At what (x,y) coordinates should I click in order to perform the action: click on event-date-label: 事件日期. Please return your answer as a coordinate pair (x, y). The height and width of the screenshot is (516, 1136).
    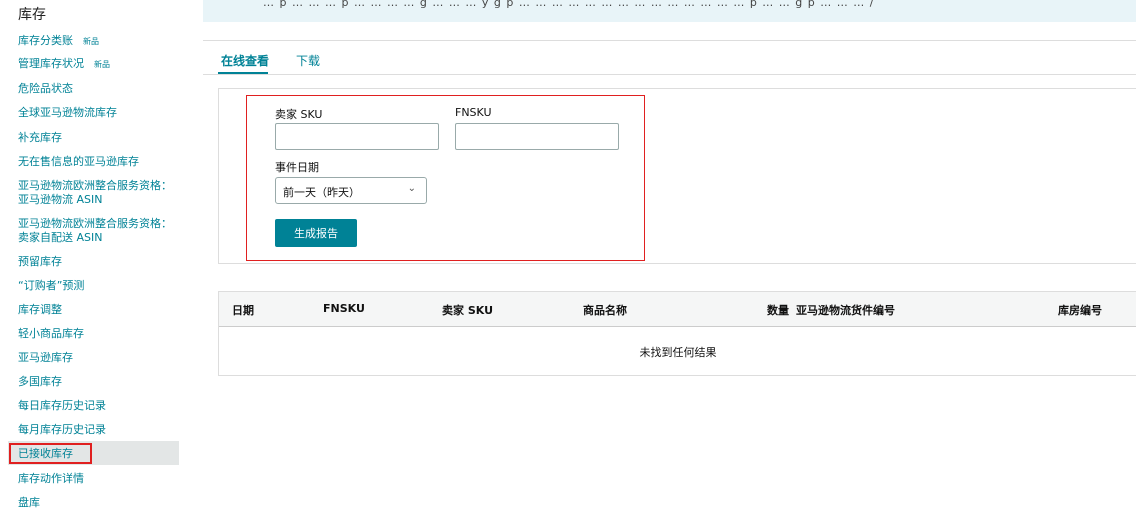
    Looking at the image, I should click on (297, 167).